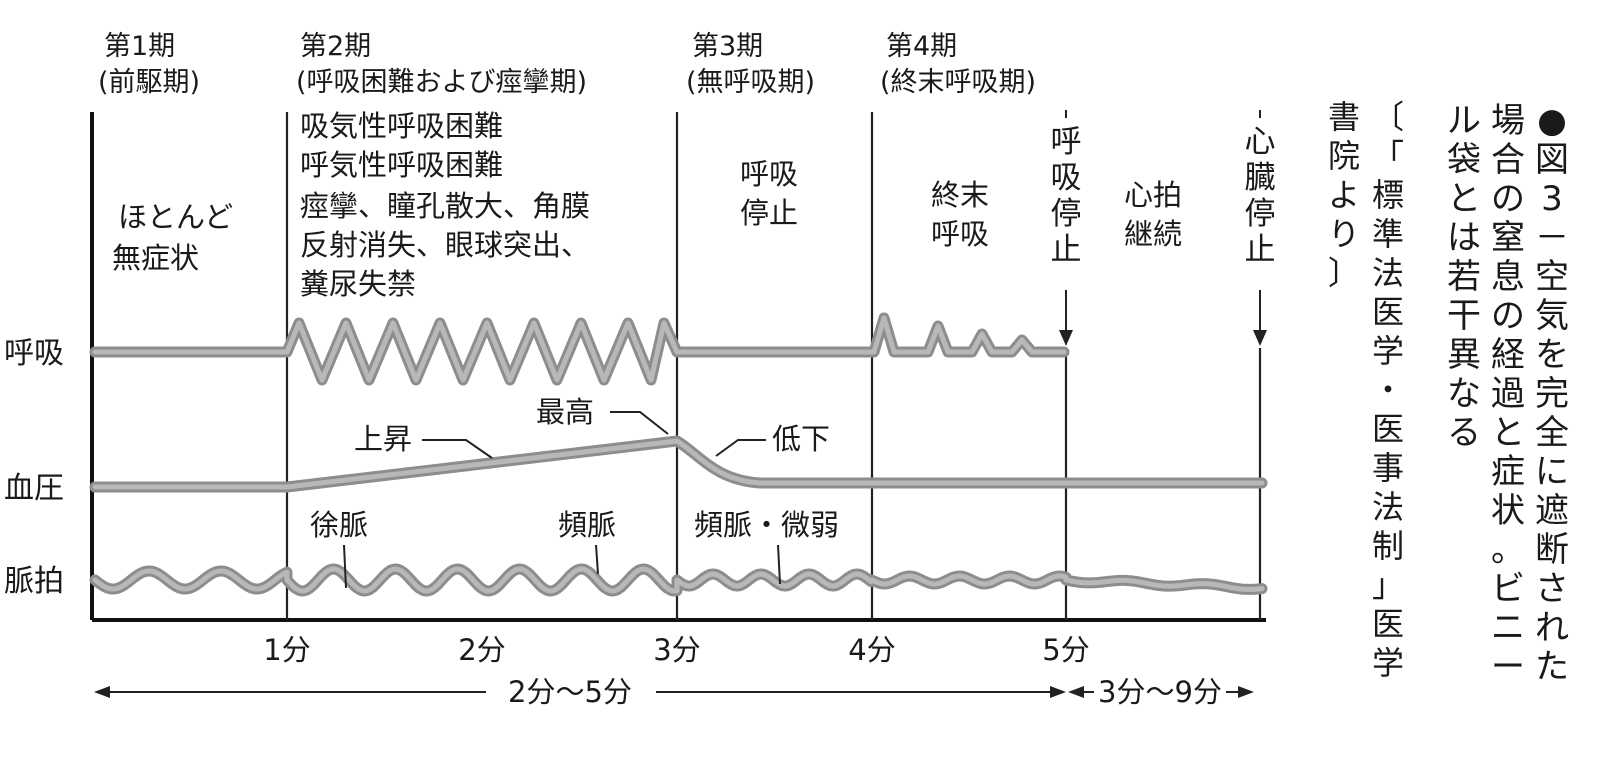  What do you see at coordinates (1388, 390) in the screenshot?
I see `source-column-1: 〔「標準法医学・医事法制」医学` at bounding box center [1388, 390].